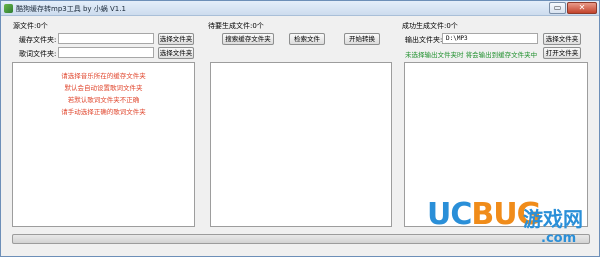  What do you see at coordinates (8, 8) in the screenshot?
I see `app-icon` at bounding box center [8, 8].